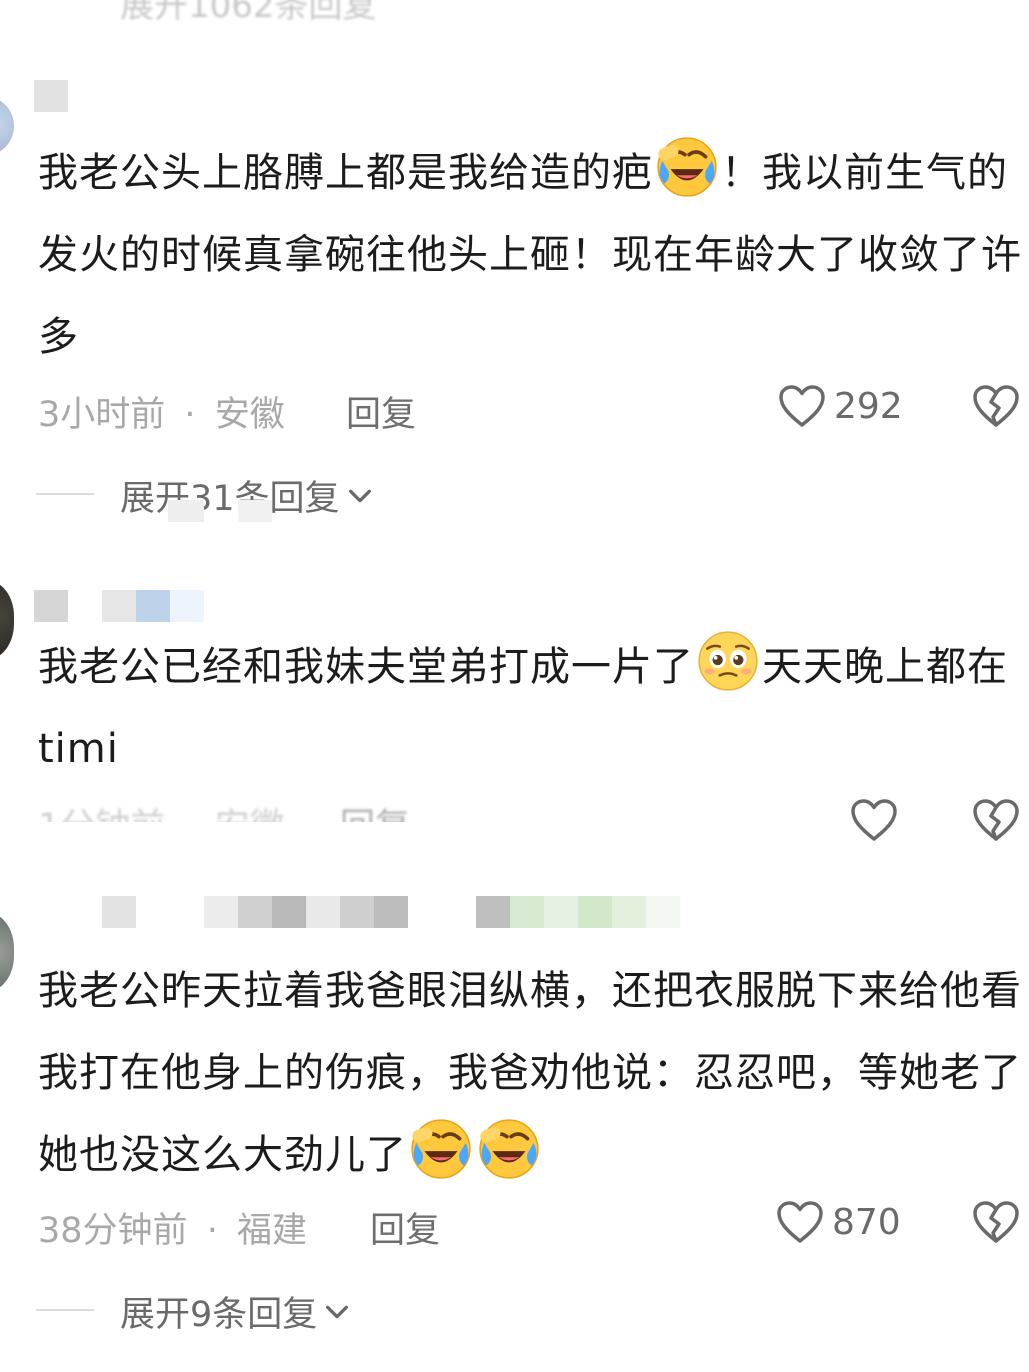 The height and width of the screenshot is (1372, 1029). Describe the element at coordinates (271, 1231) in the screenshot. I see `comment-location: 福建` at that location.